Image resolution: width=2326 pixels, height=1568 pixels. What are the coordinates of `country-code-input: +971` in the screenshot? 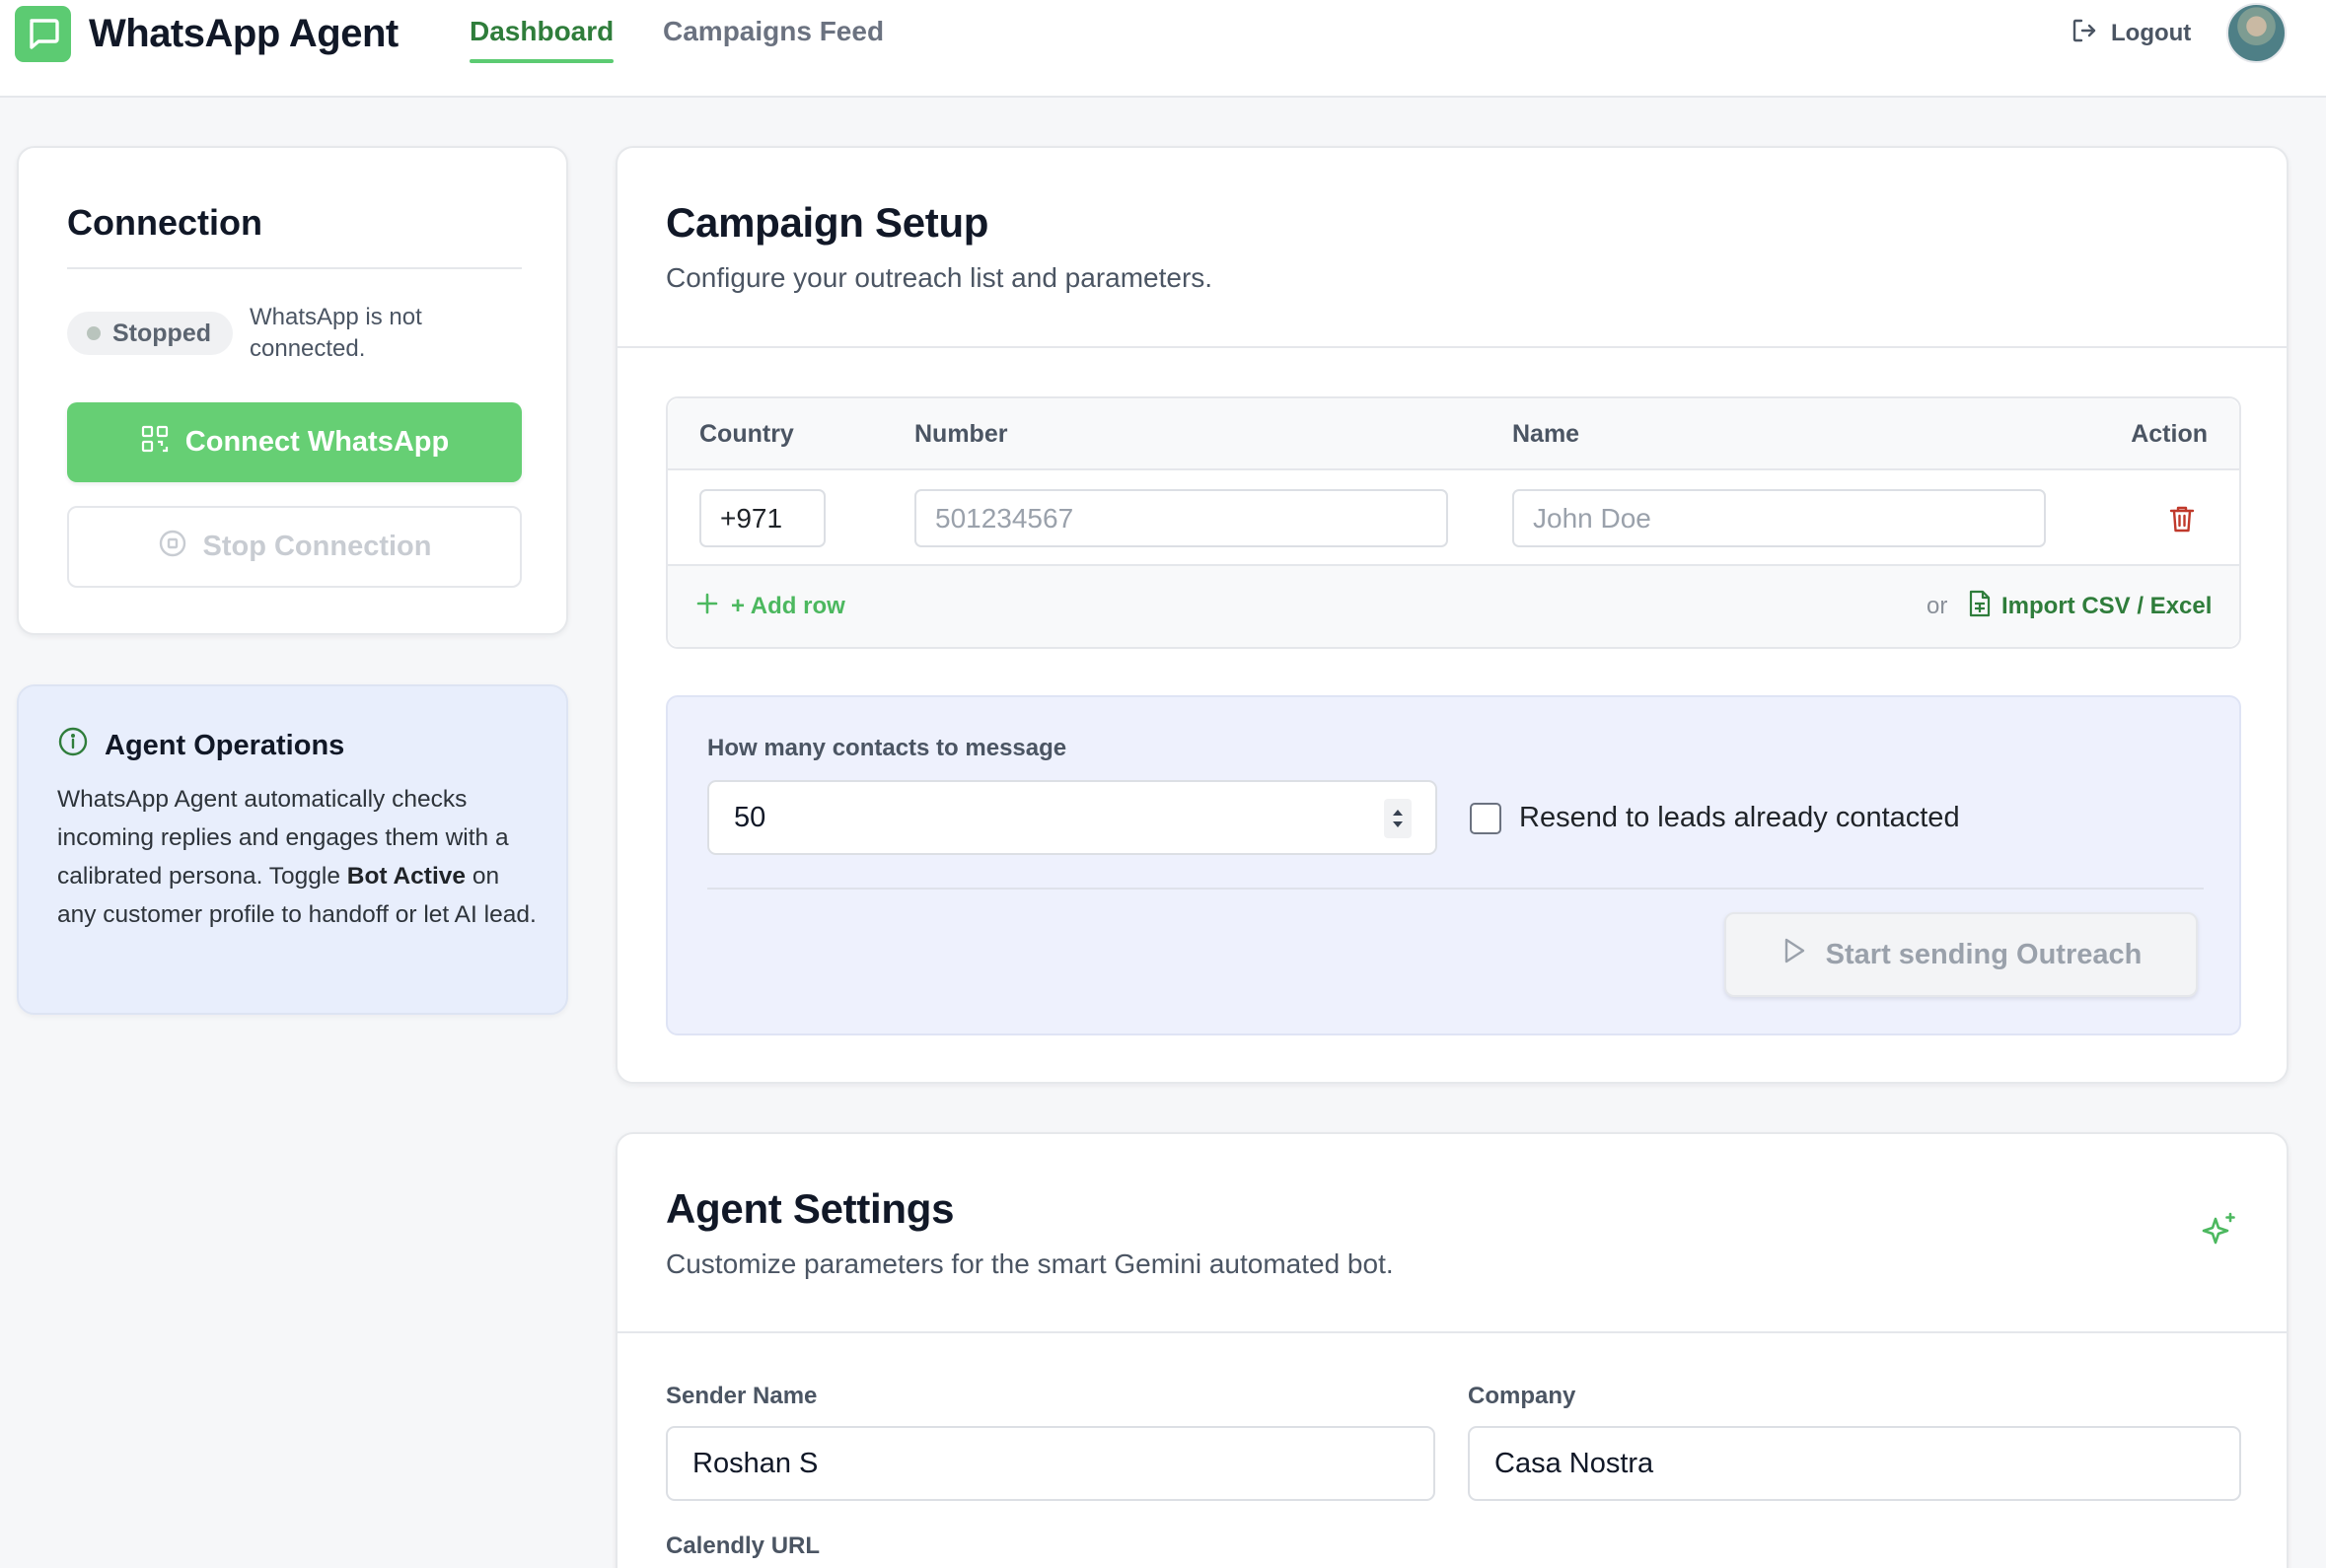 It's located at (762, 518).